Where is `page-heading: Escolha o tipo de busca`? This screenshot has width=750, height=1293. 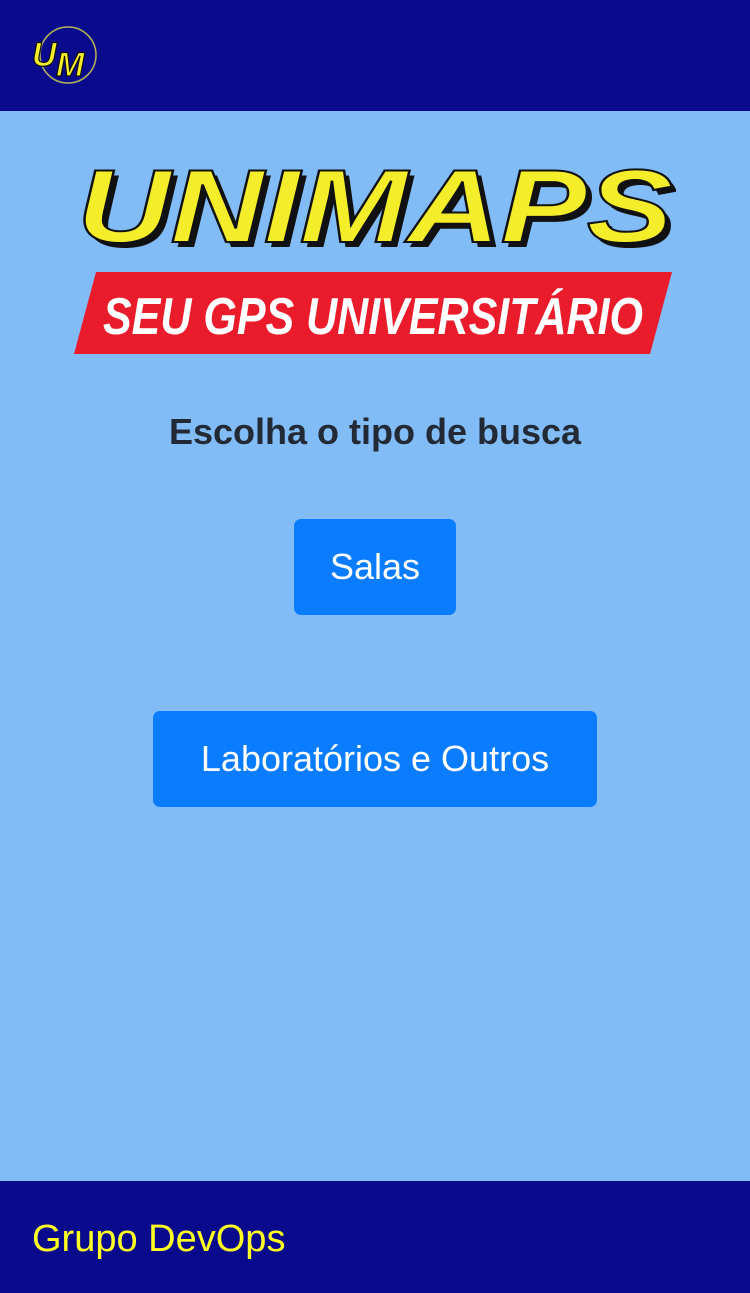
page-heading: Escolha o tipo de busca is located at coordinates (375, 431).